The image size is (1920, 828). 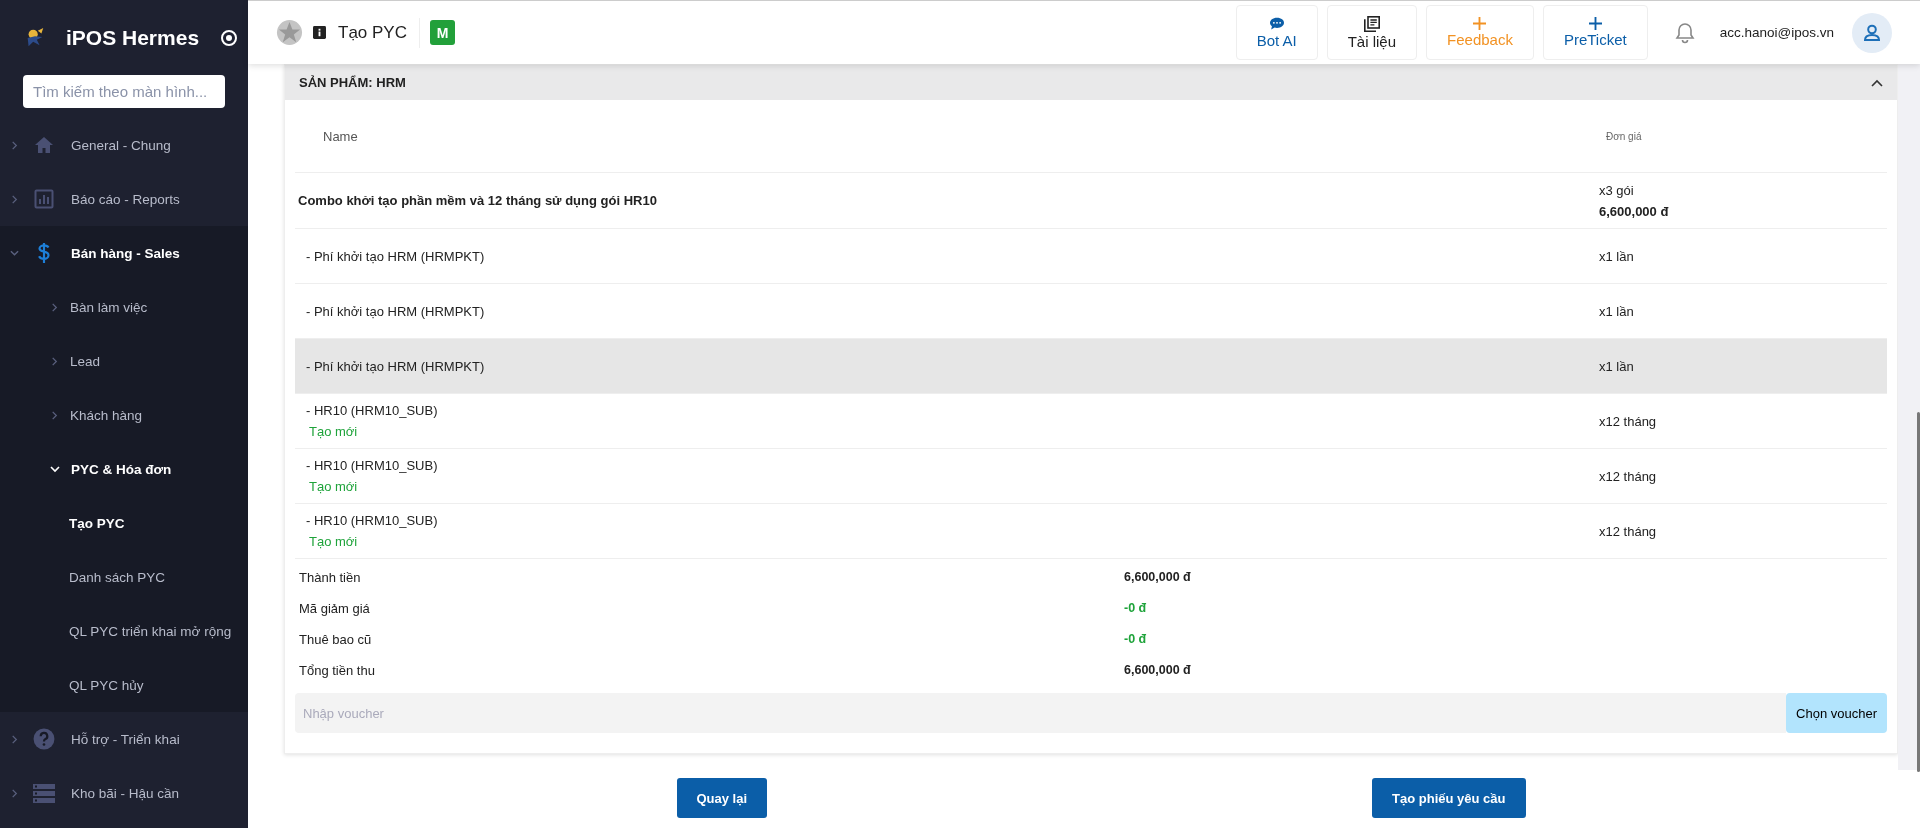 I want to click on unit-price: 6,600,000 đ, so click(x=1634, y=211).